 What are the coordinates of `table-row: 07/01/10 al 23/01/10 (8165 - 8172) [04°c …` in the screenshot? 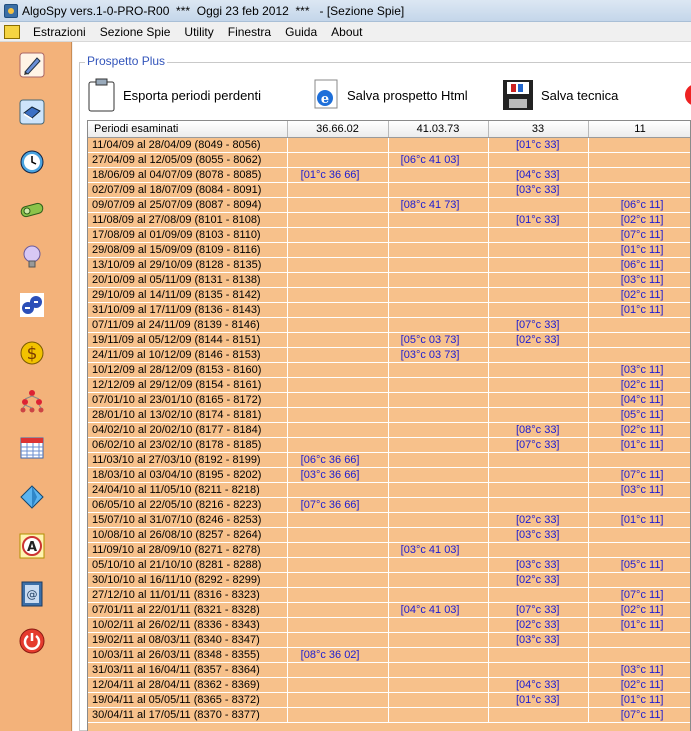 It's located at (389, 400).